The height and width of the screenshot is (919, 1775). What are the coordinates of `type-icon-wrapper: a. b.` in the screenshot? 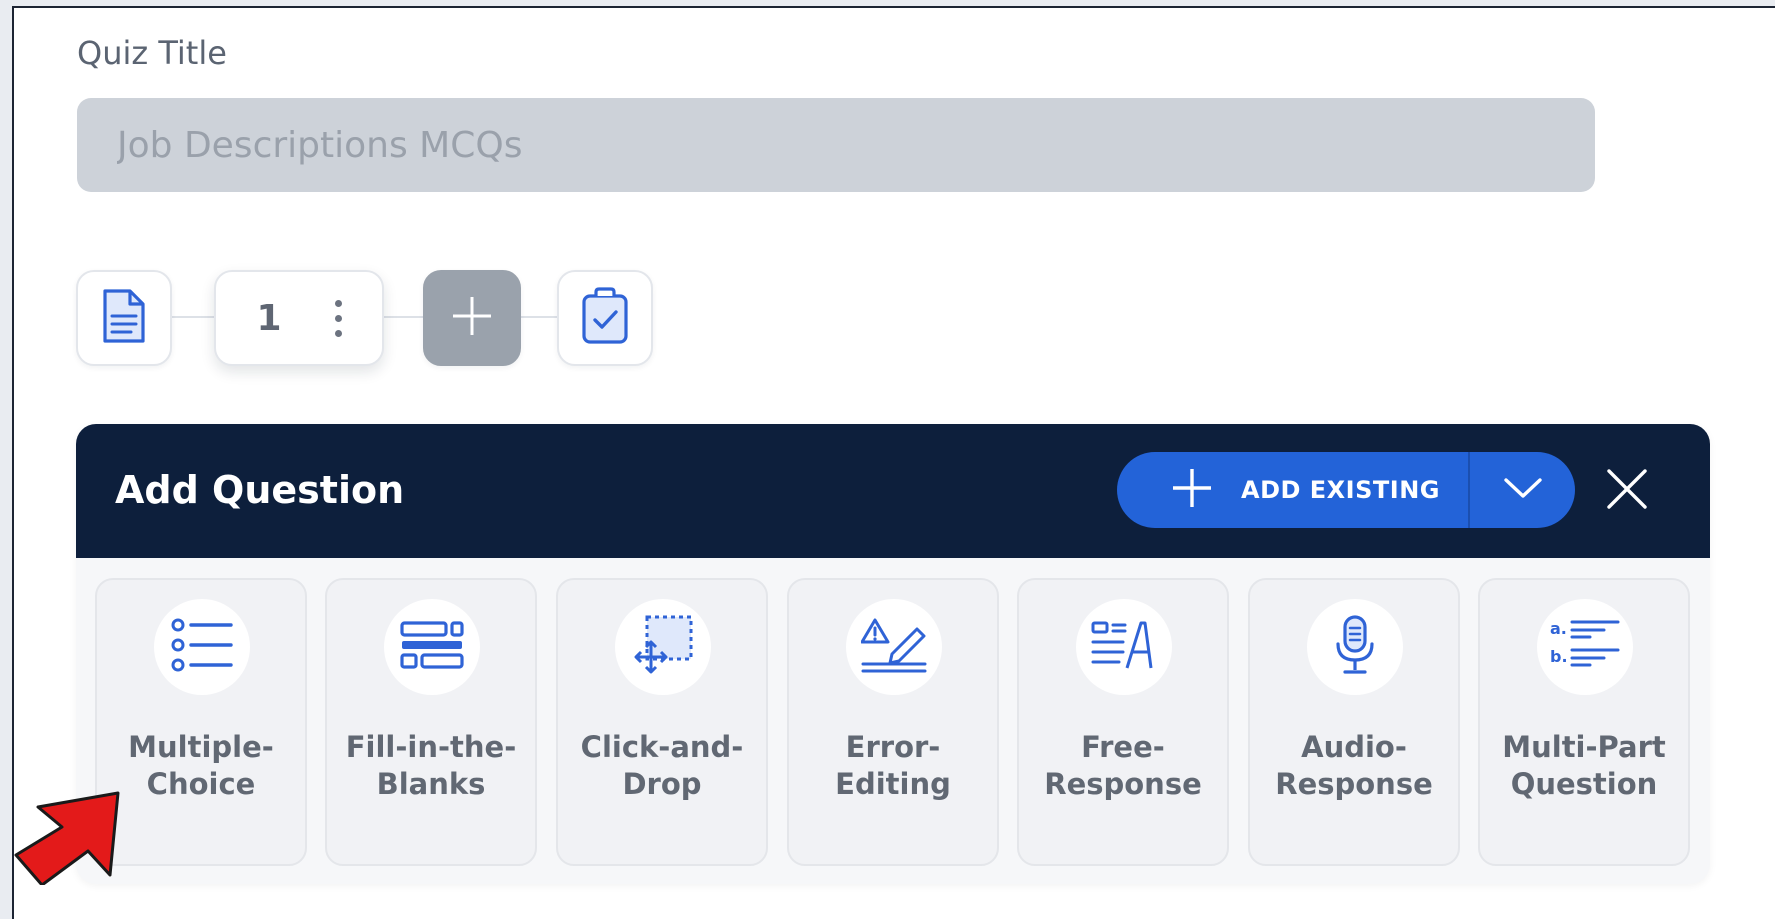 It's located at (1585, 647).